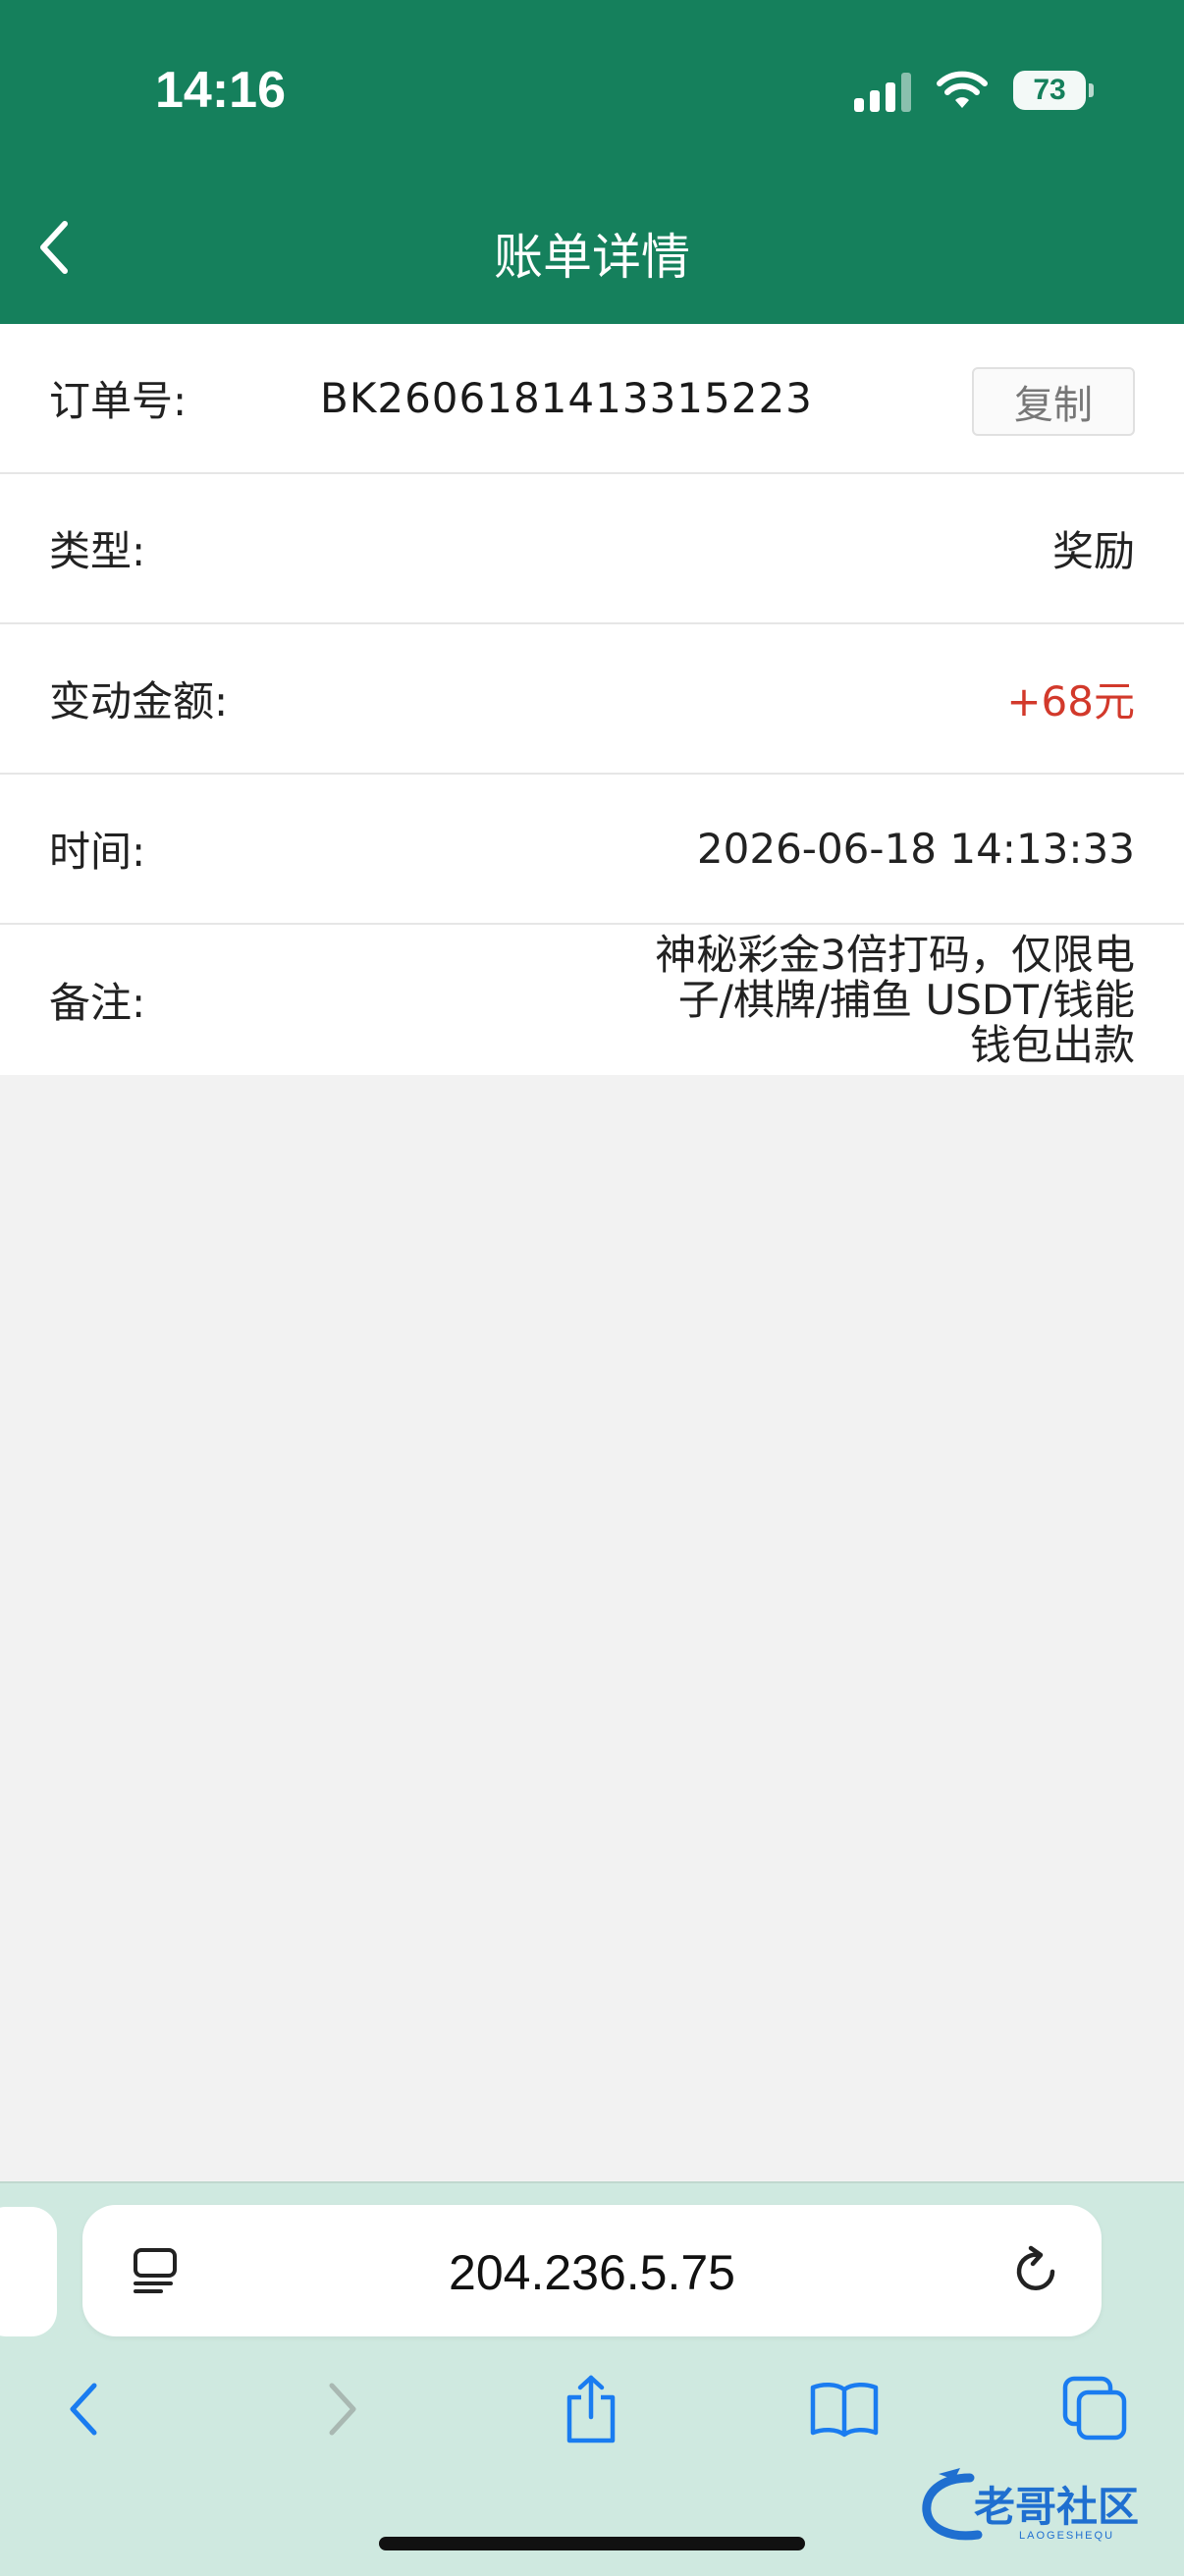 The image size is (1184, 2576). What do you see at coordinates (118, 401) in the screenshot?
I see `order-label: 订单号:` at bounding box center [118, 401].